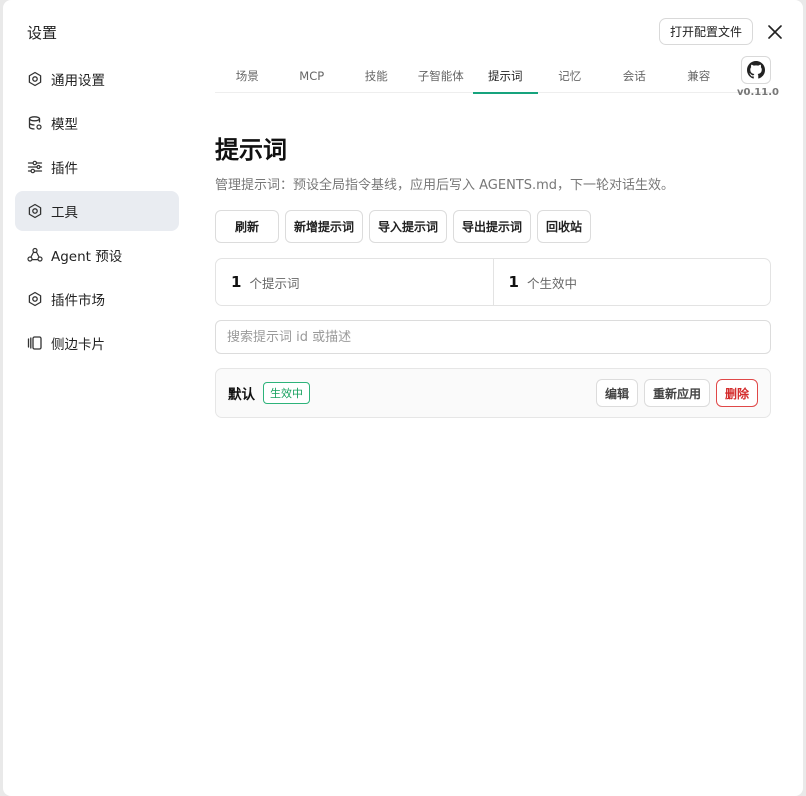 This screenshot has height=796, width=806. I want to click on sidebar: 通用设置 模型 插件 工具 Agent 预设 插件市场 侧边卡片, so click(97, 213).